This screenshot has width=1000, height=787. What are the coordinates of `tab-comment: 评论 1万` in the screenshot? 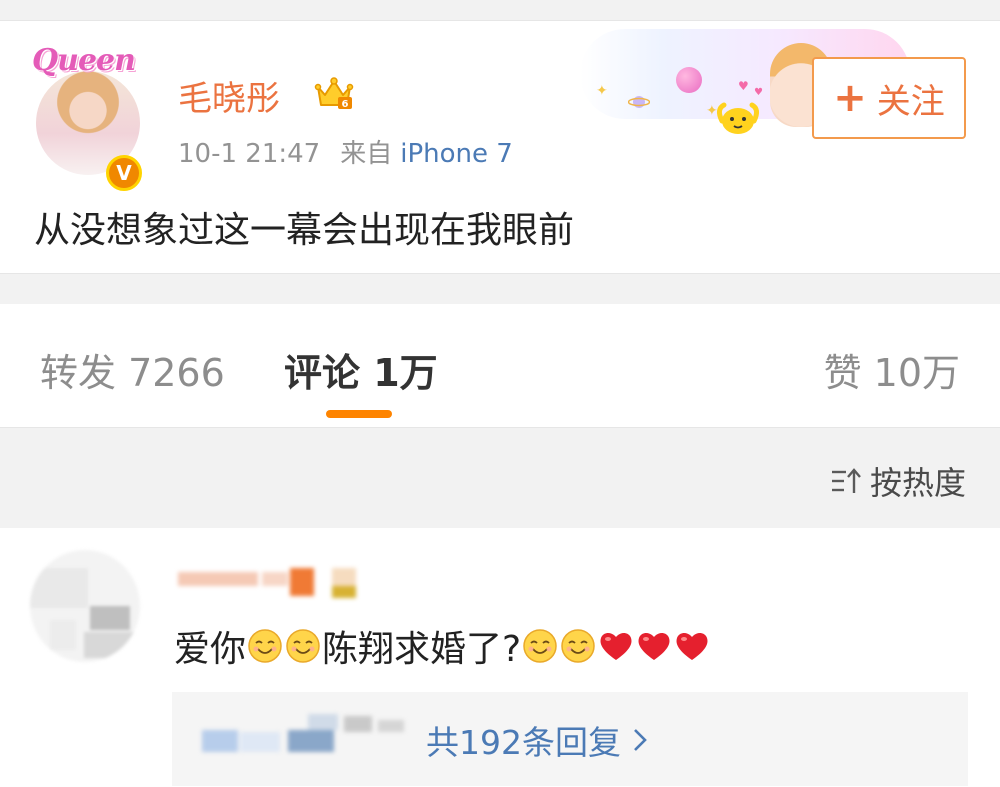 It's located at (361, 369).